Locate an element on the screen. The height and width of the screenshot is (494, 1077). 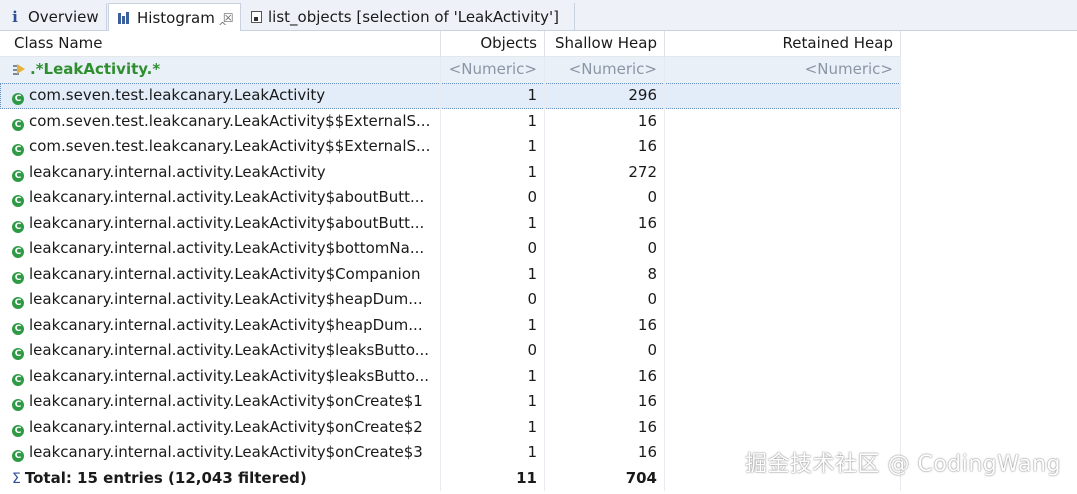
shallow-heap-filter-input: <Numeric> is located at coordinates (605, 70).